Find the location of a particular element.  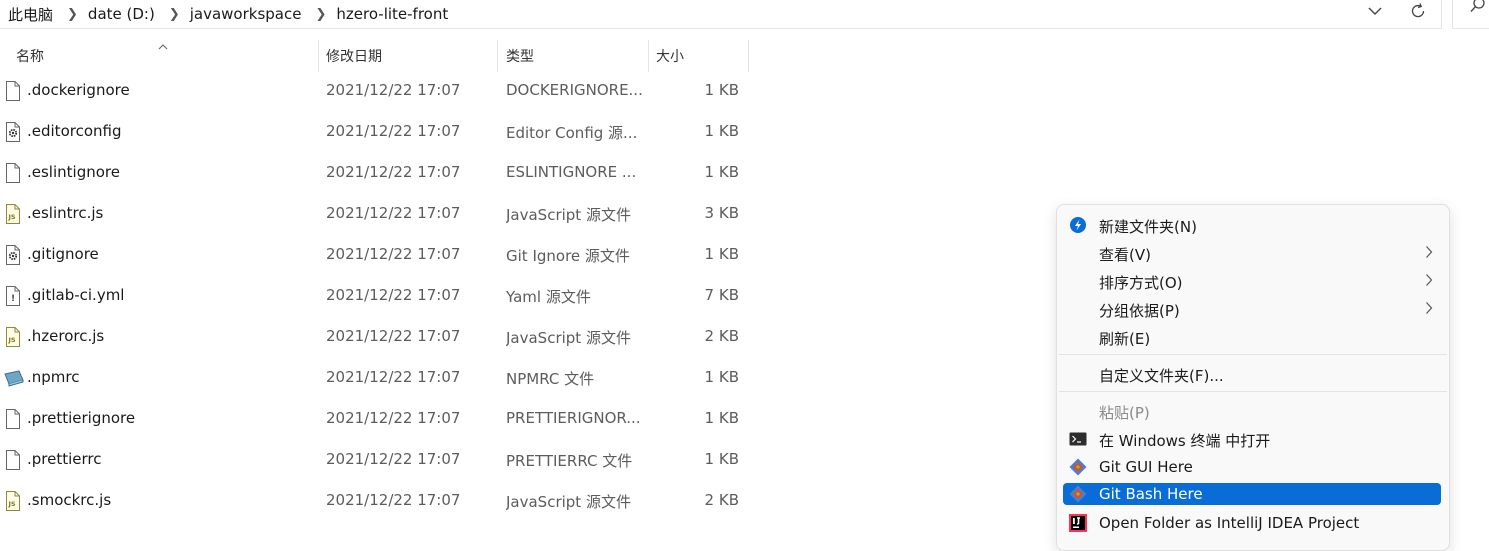

refresh-icon is located at coordinates (1418, 10).